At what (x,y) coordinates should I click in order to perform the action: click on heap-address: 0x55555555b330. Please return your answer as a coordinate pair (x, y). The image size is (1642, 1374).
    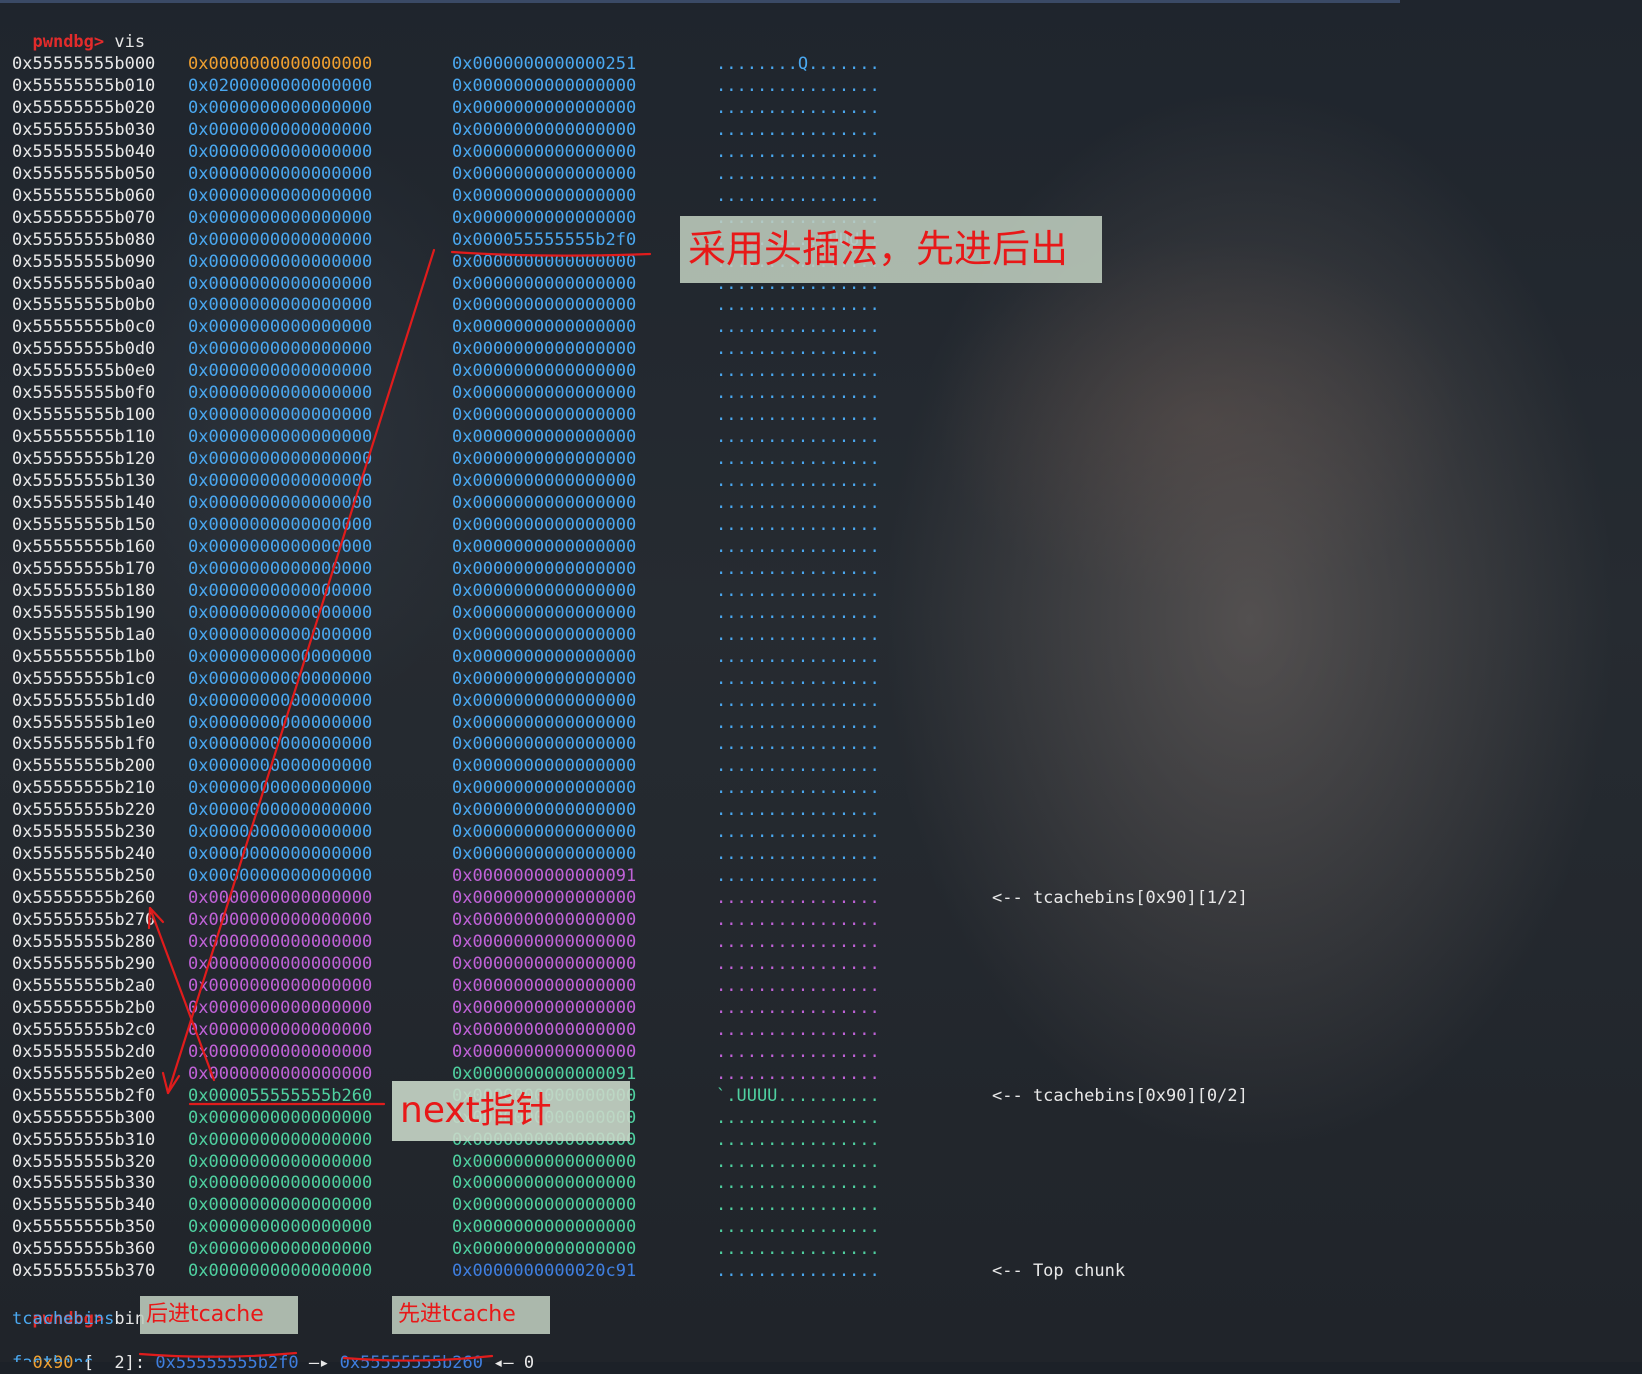
    Looking at the image, I should click on (84, 1183).